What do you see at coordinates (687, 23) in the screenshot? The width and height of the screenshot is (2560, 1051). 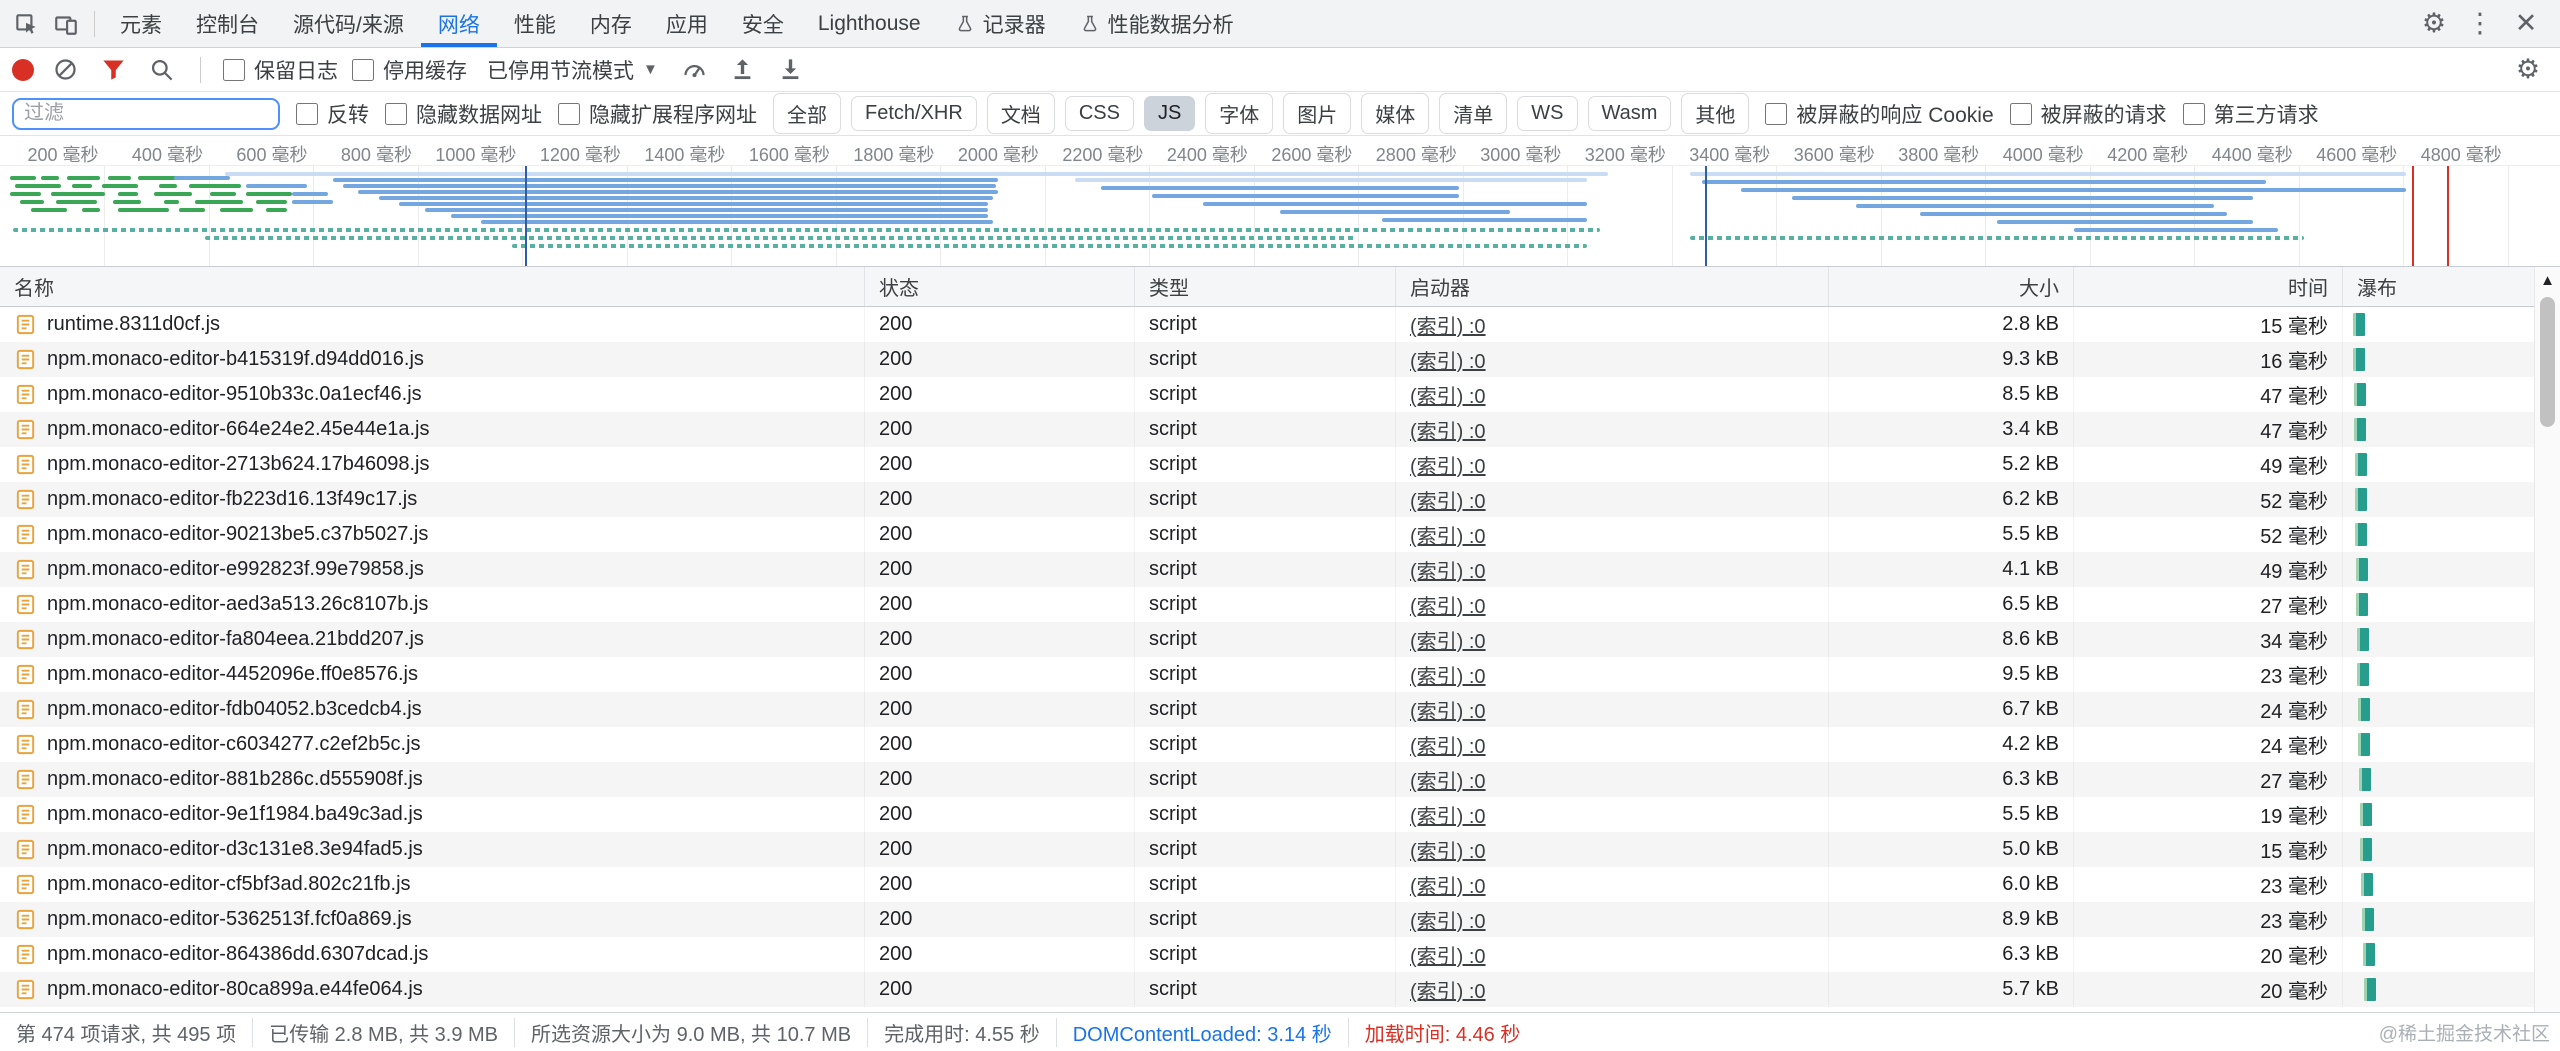 I see `tab-应用: 应用` at bounding box center [687, 23].